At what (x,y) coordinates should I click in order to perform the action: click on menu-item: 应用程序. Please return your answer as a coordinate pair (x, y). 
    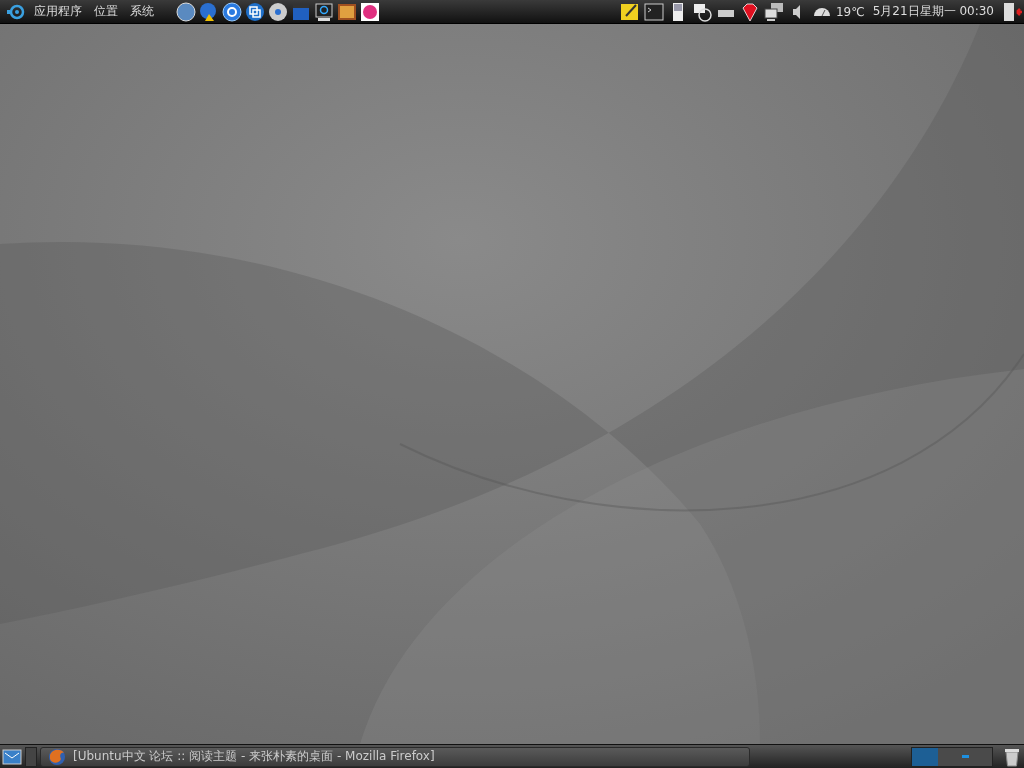
    Looking at the image, I should click on (58, 11).